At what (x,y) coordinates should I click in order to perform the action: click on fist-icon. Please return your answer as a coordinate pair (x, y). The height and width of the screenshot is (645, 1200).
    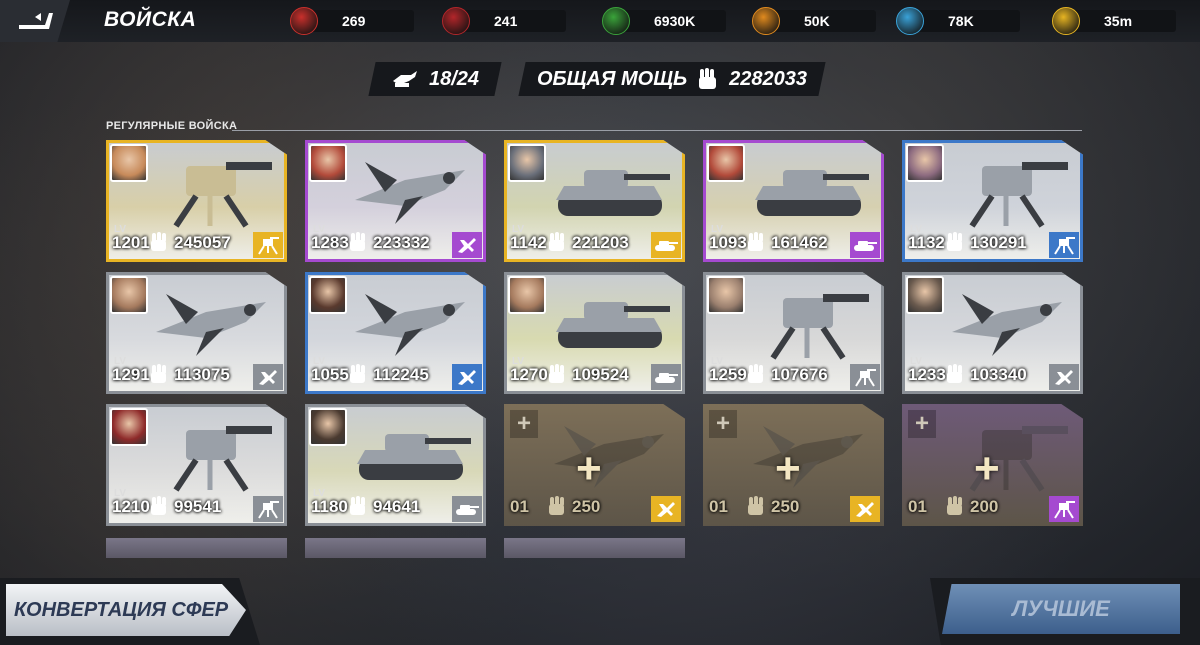
    Looking at the image, I should click on (708, 78).